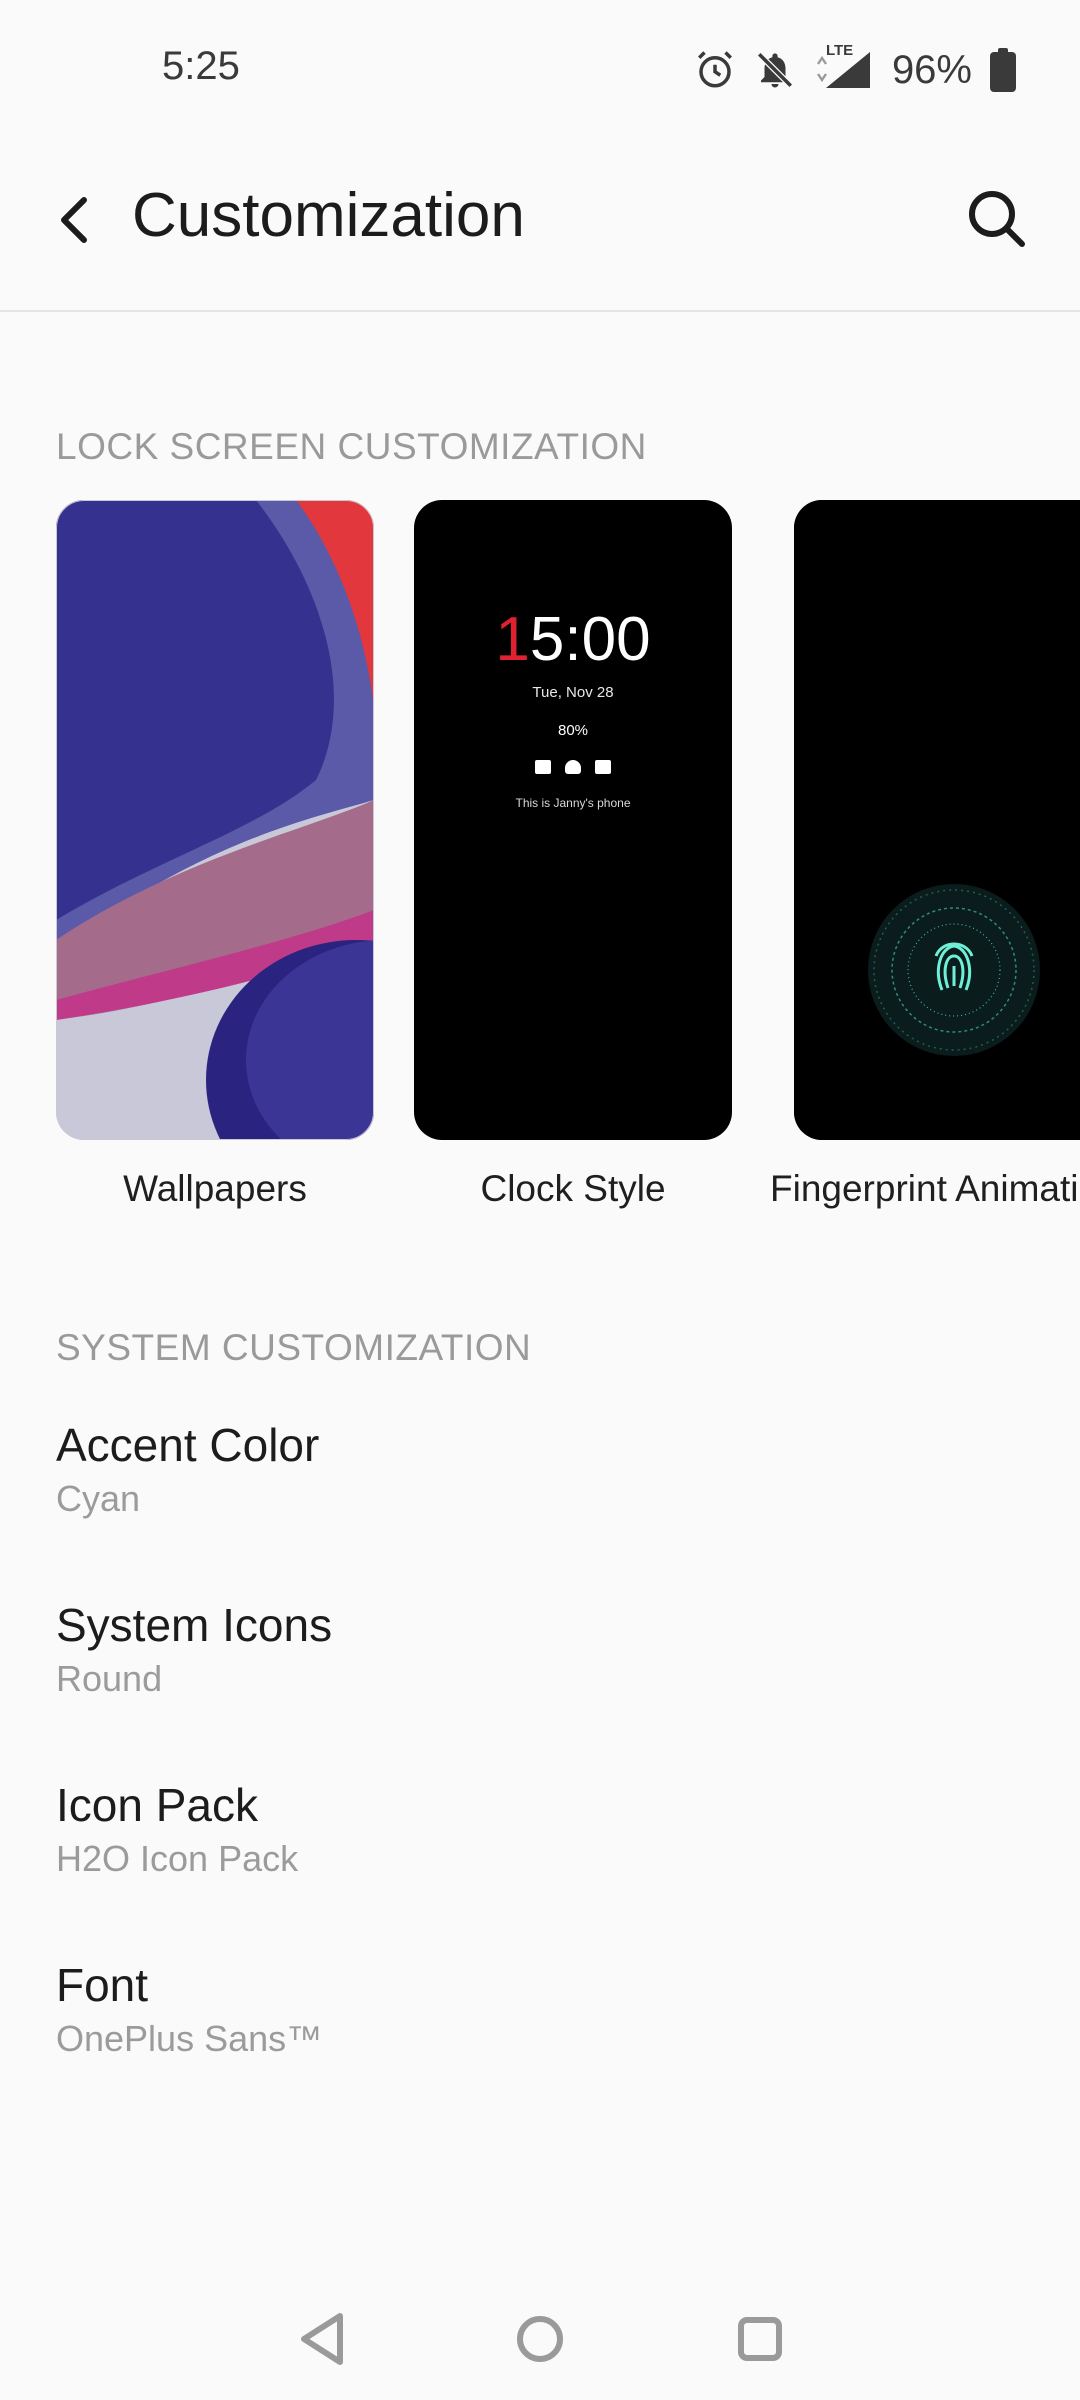 This screenshot has width=1080, height=2400. I want to click on lock-screen-section-header: LOCK SCREEN CUSTOMIZATION, so click(351, 446).